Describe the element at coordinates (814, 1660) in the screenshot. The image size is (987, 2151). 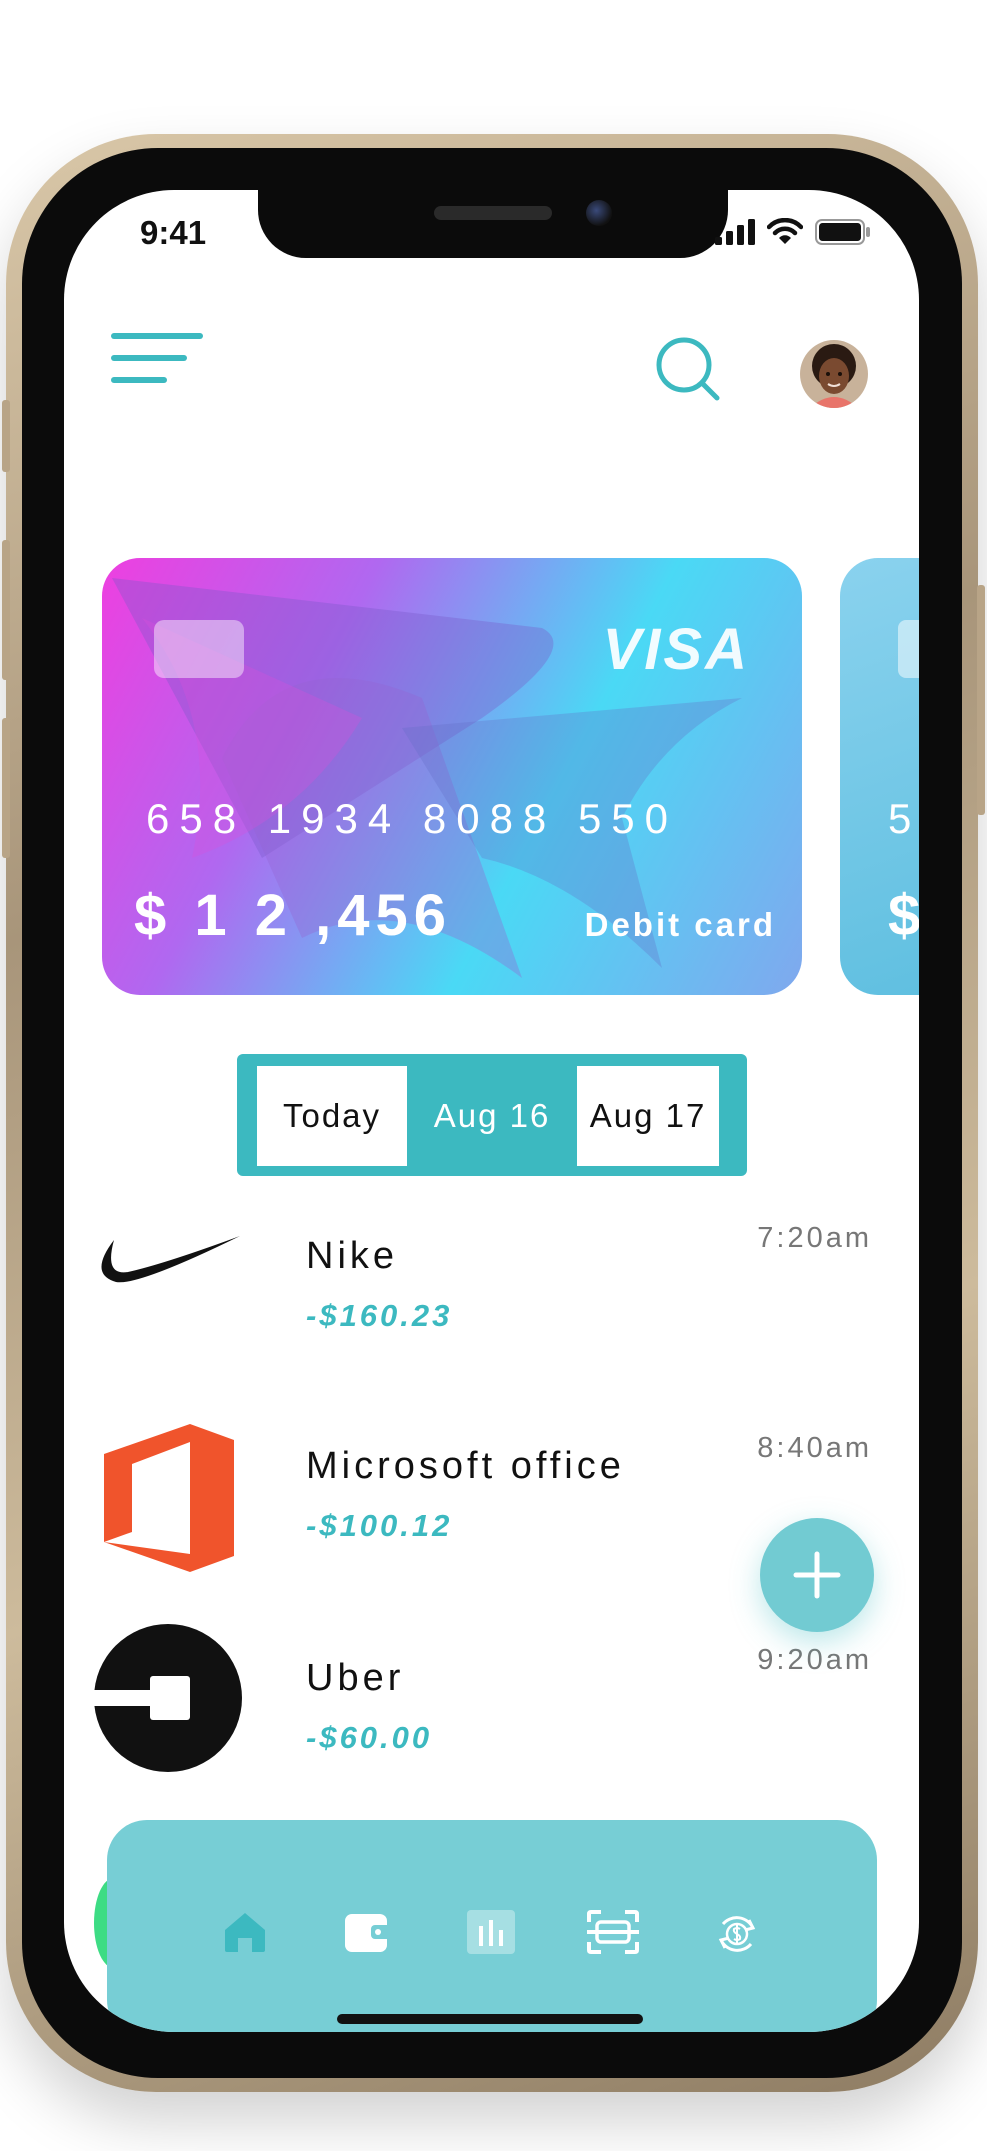
I see `transaction-time: 9:20am` at that location.